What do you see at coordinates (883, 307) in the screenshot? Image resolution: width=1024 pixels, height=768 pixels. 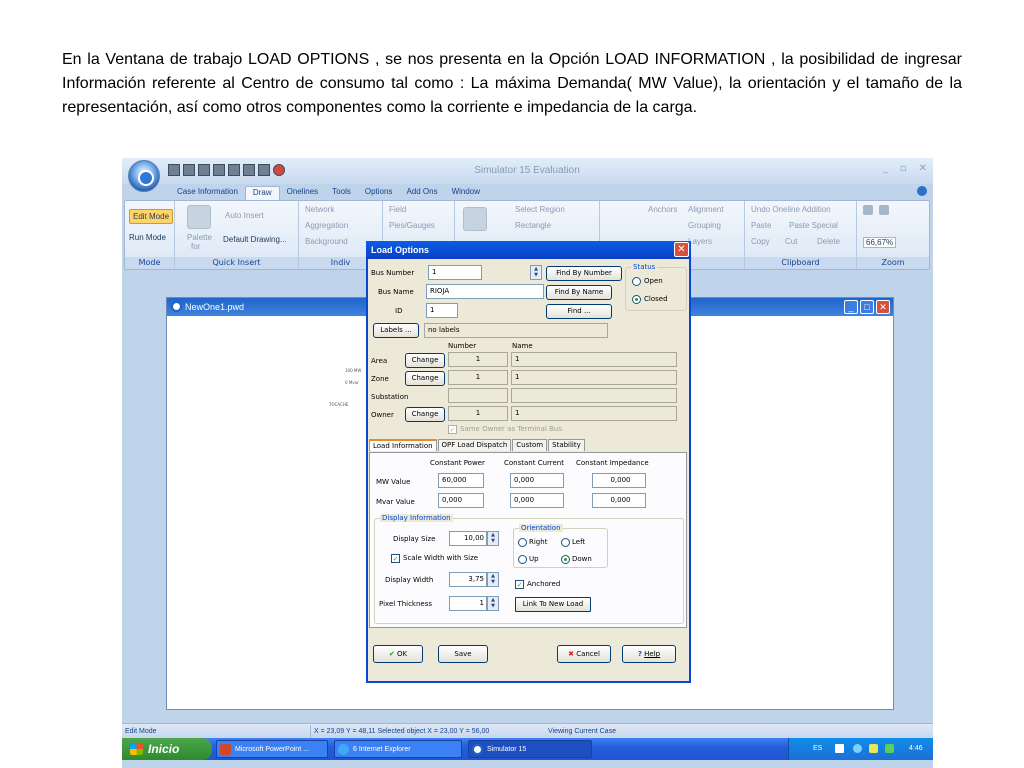 I see `doc-close-icon: ✕` at bounding box center [883, 307].